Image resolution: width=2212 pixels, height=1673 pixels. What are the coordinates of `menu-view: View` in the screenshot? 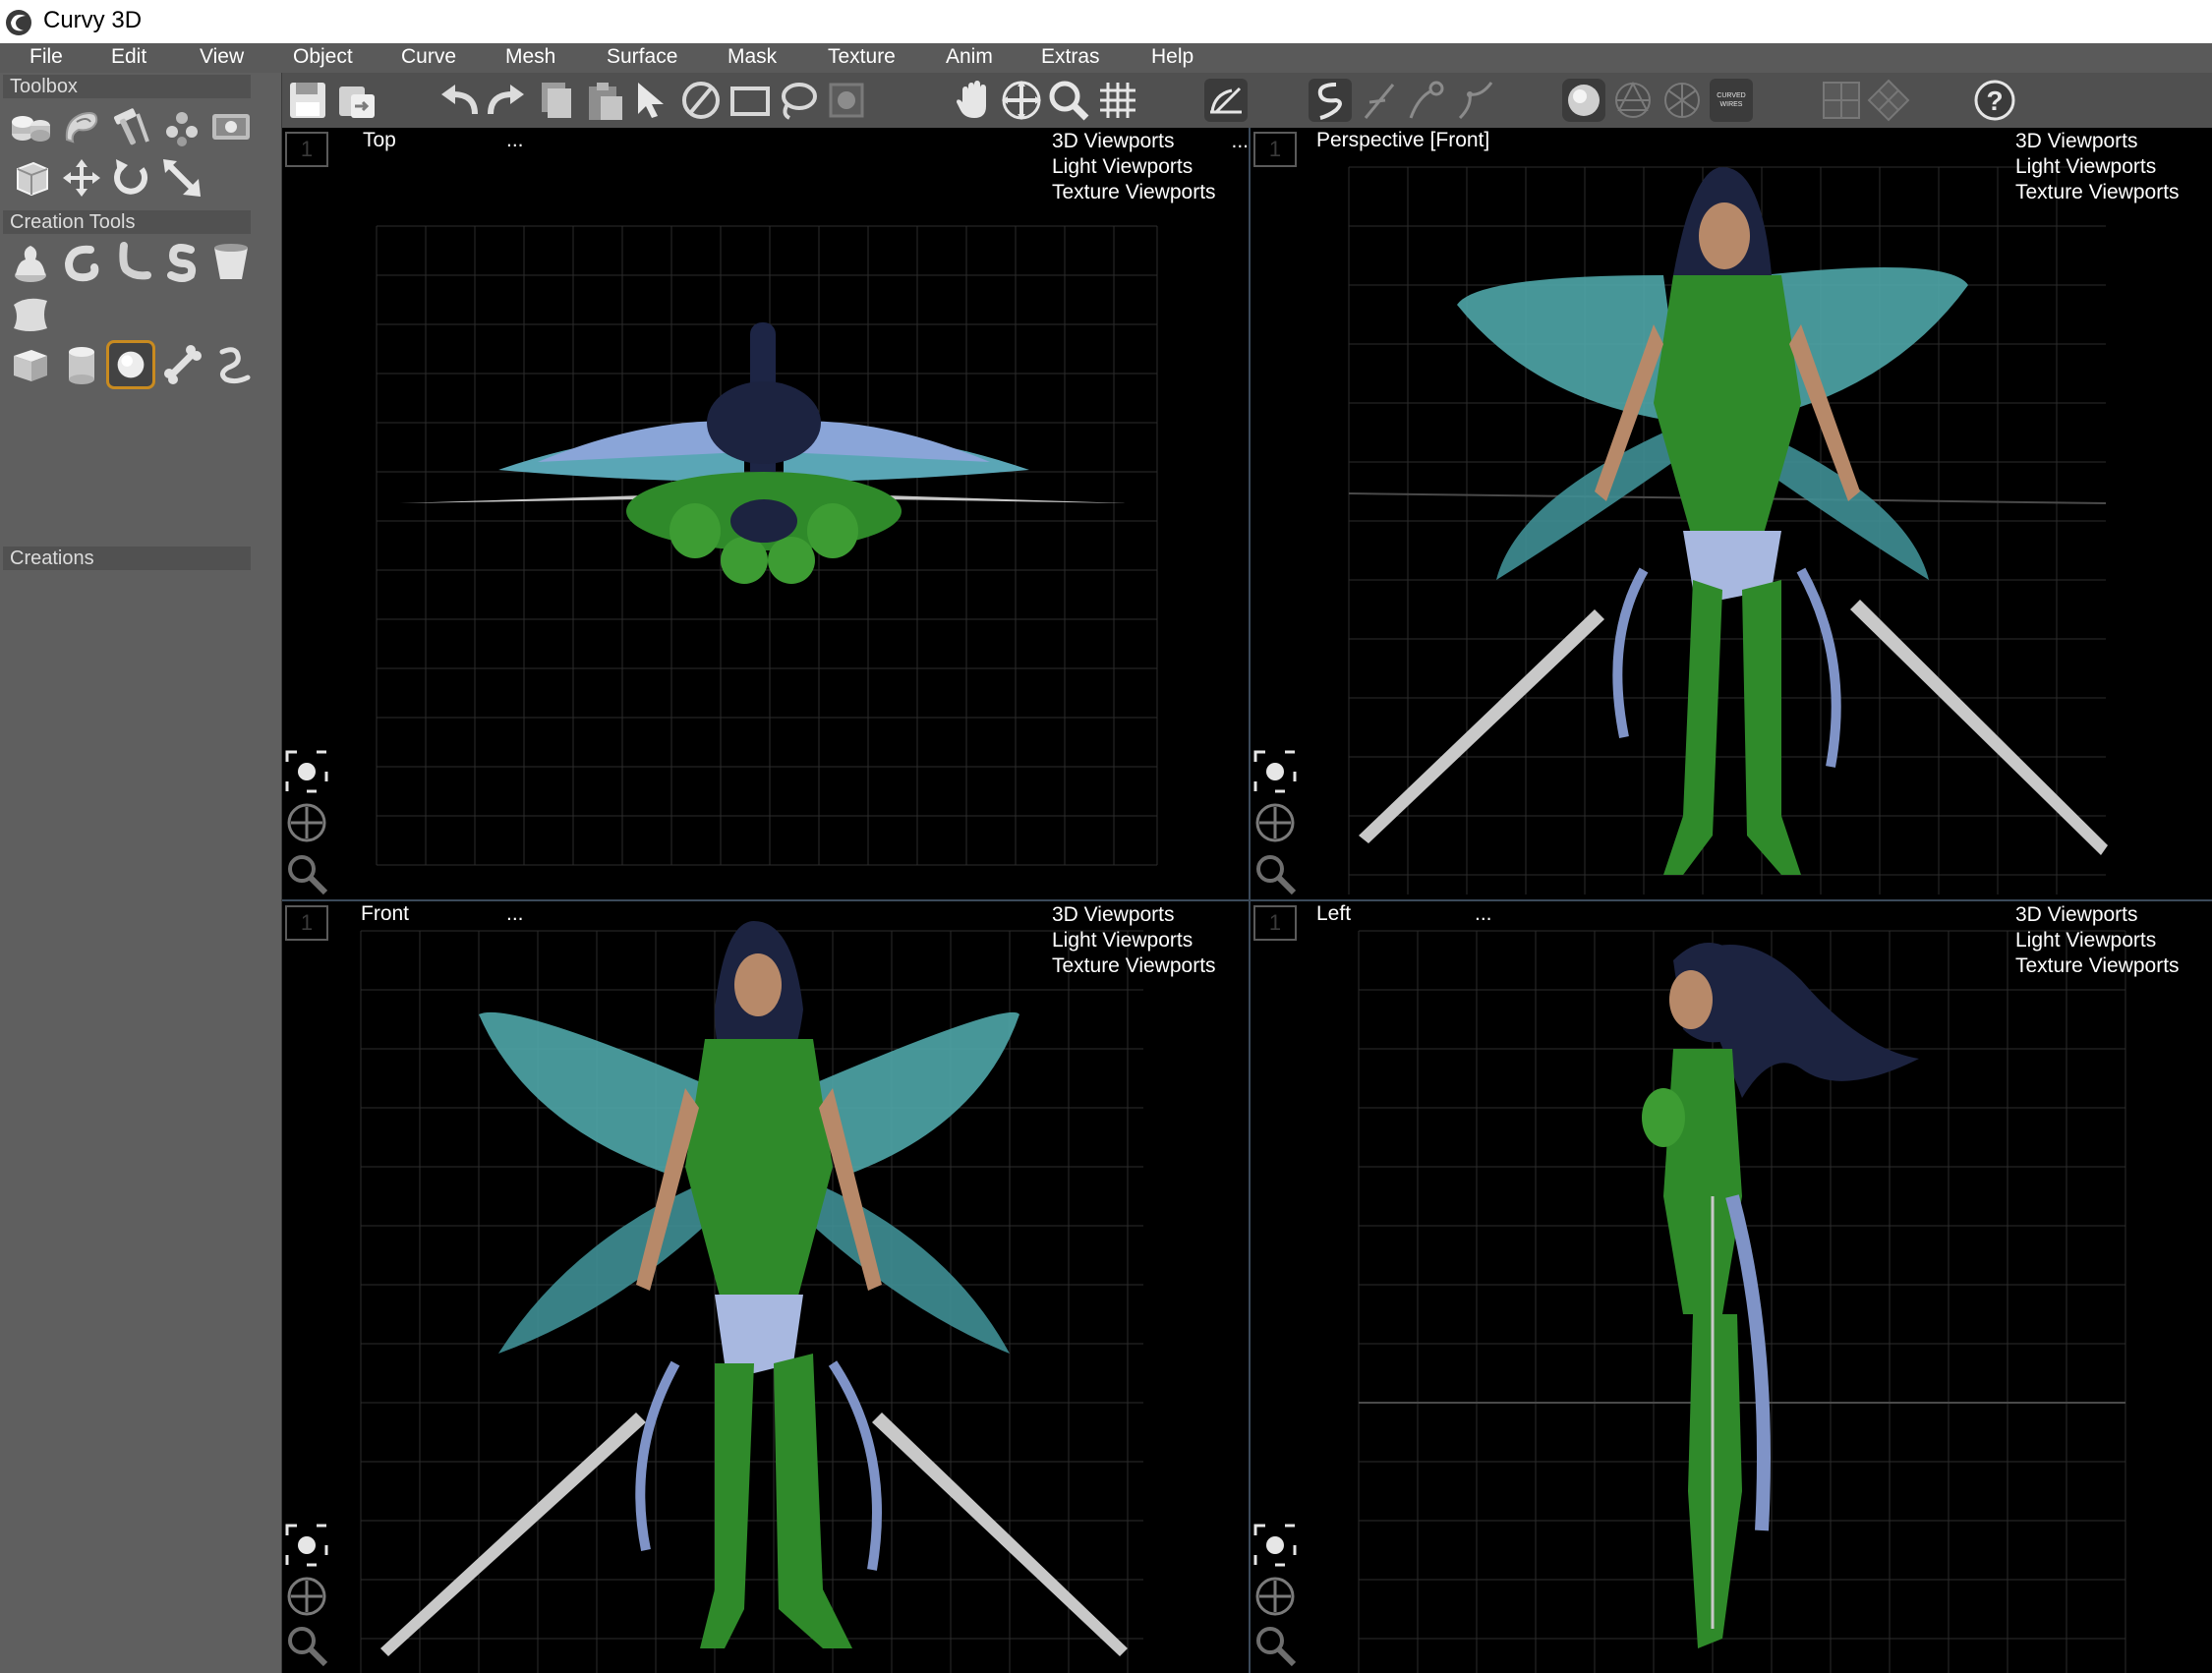 It's located at (222, 57).